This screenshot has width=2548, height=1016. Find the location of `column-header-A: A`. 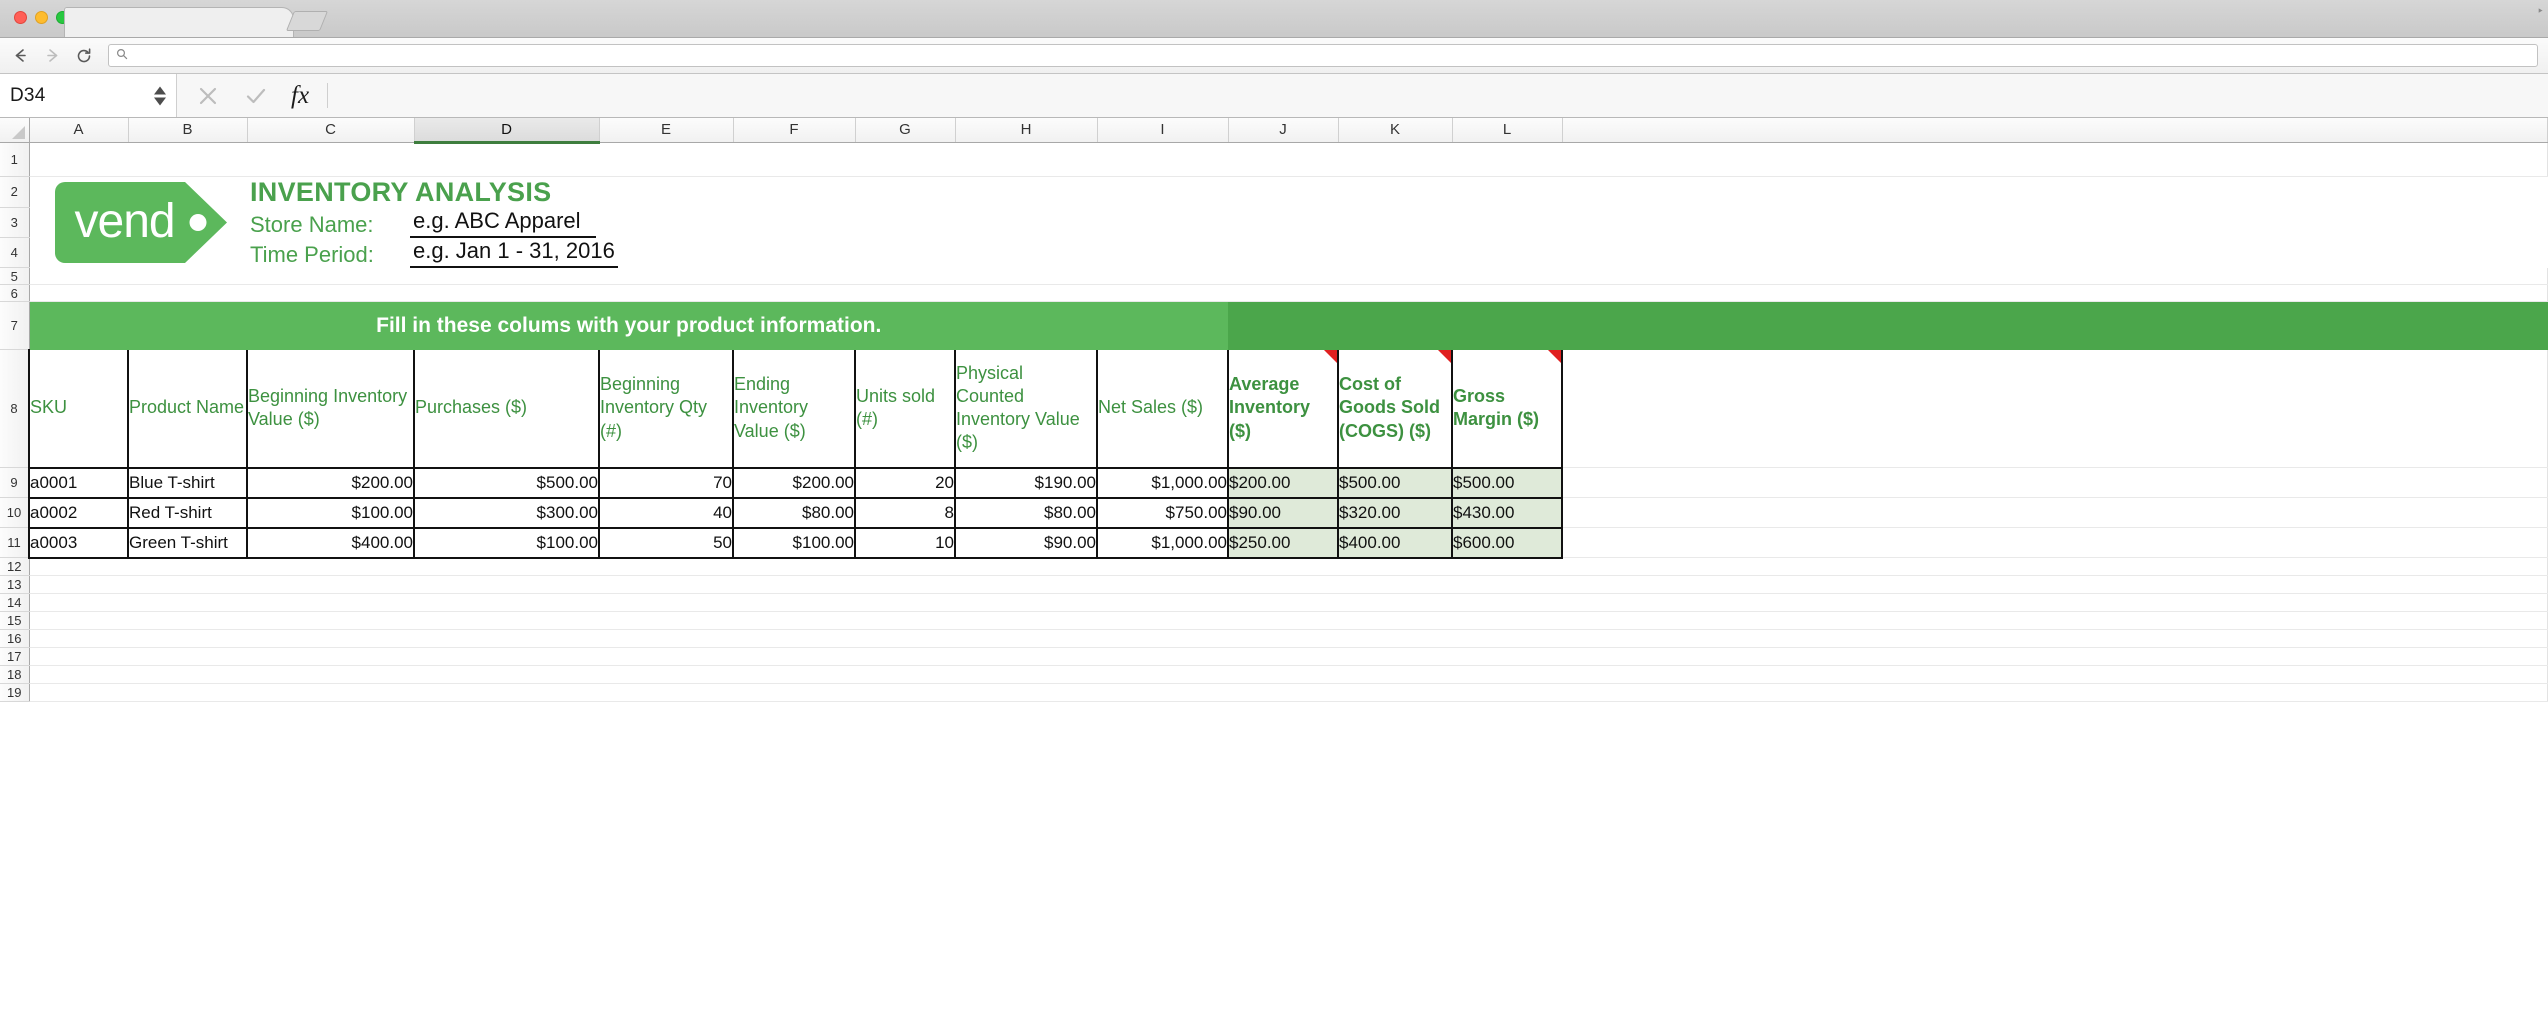

column-header-A: A is located at coordinates (79, 130).